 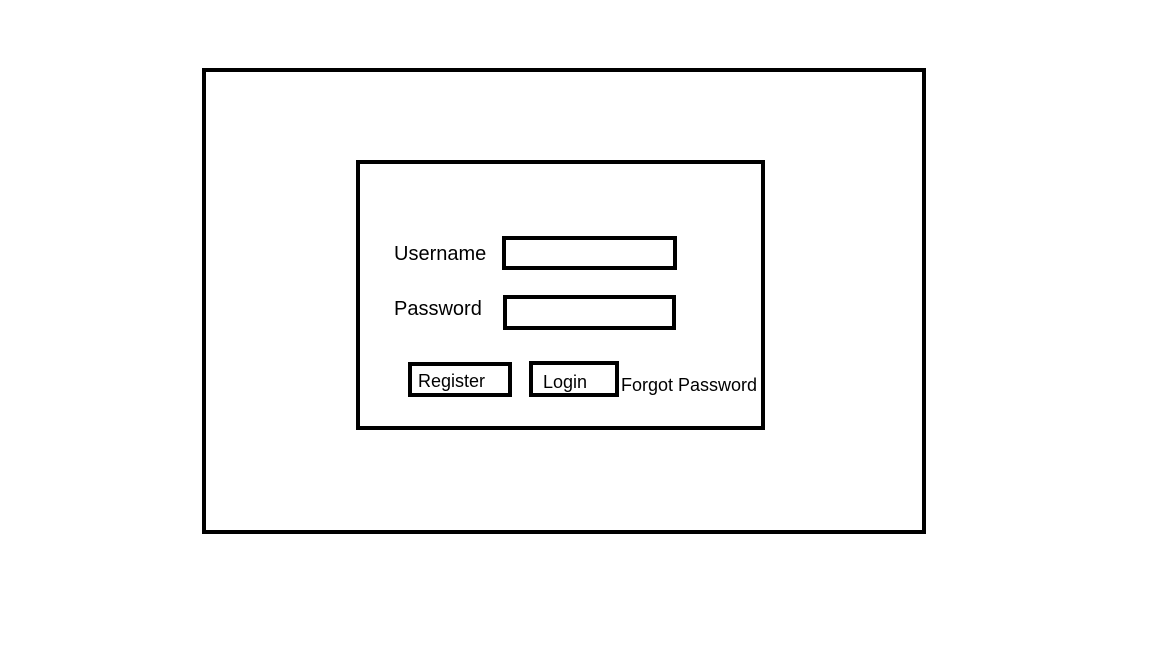 What do you see at coordinates (589, 312) in the screenshot?
I see `password-input` at bounding box center [589, 312].